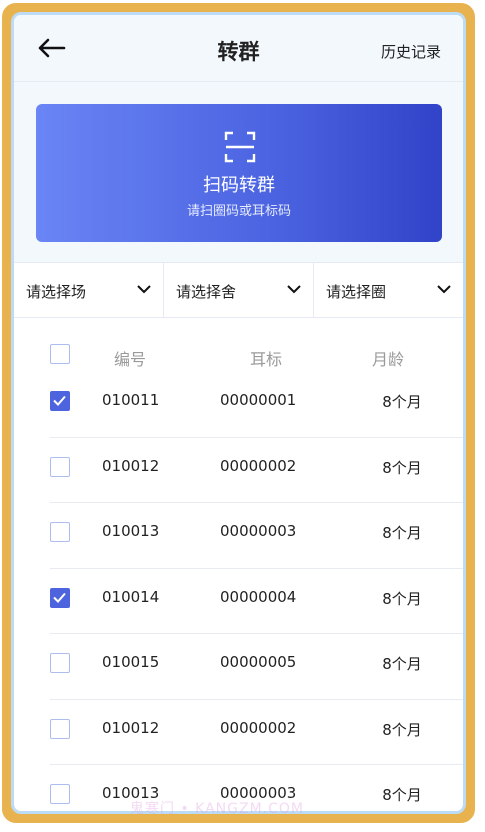 The height and width of the screenshot is (832, 485). What do you see at coordinates (387, 359) in the screenshot?
I see `header-age: 月龄` at bounding box center [387, 359].